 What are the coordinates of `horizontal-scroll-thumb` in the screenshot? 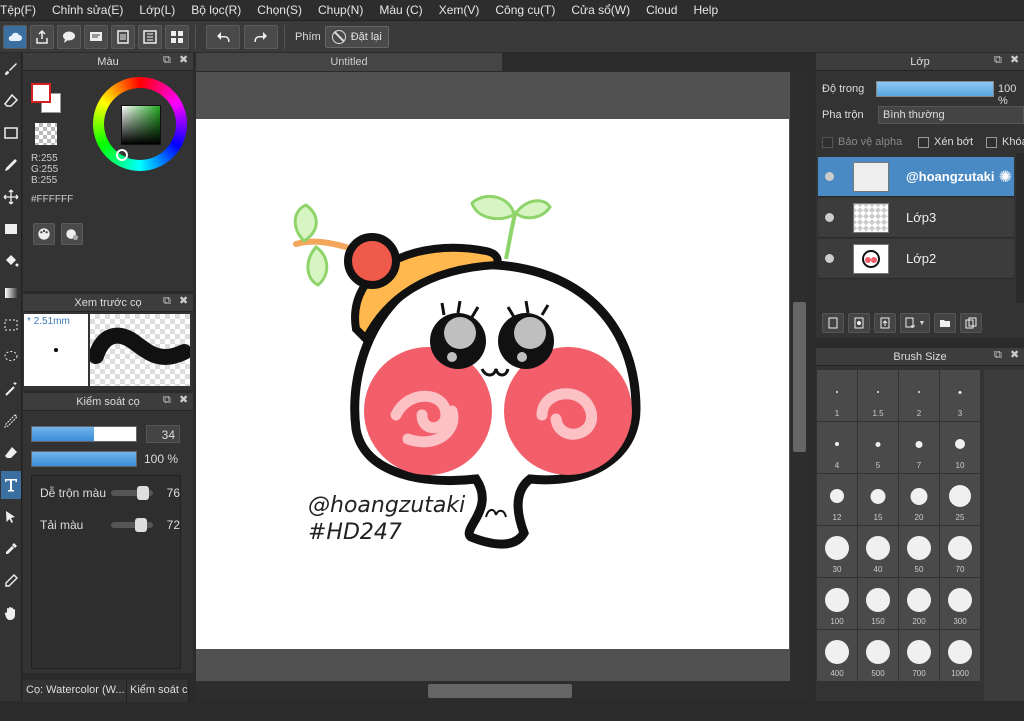 It's located at (500, 691).